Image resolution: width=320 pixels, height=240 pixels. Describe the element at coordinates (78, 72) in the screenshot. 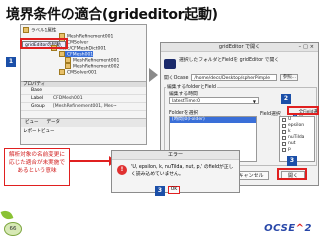

I see `tree-item: CMSolver001` at that location.